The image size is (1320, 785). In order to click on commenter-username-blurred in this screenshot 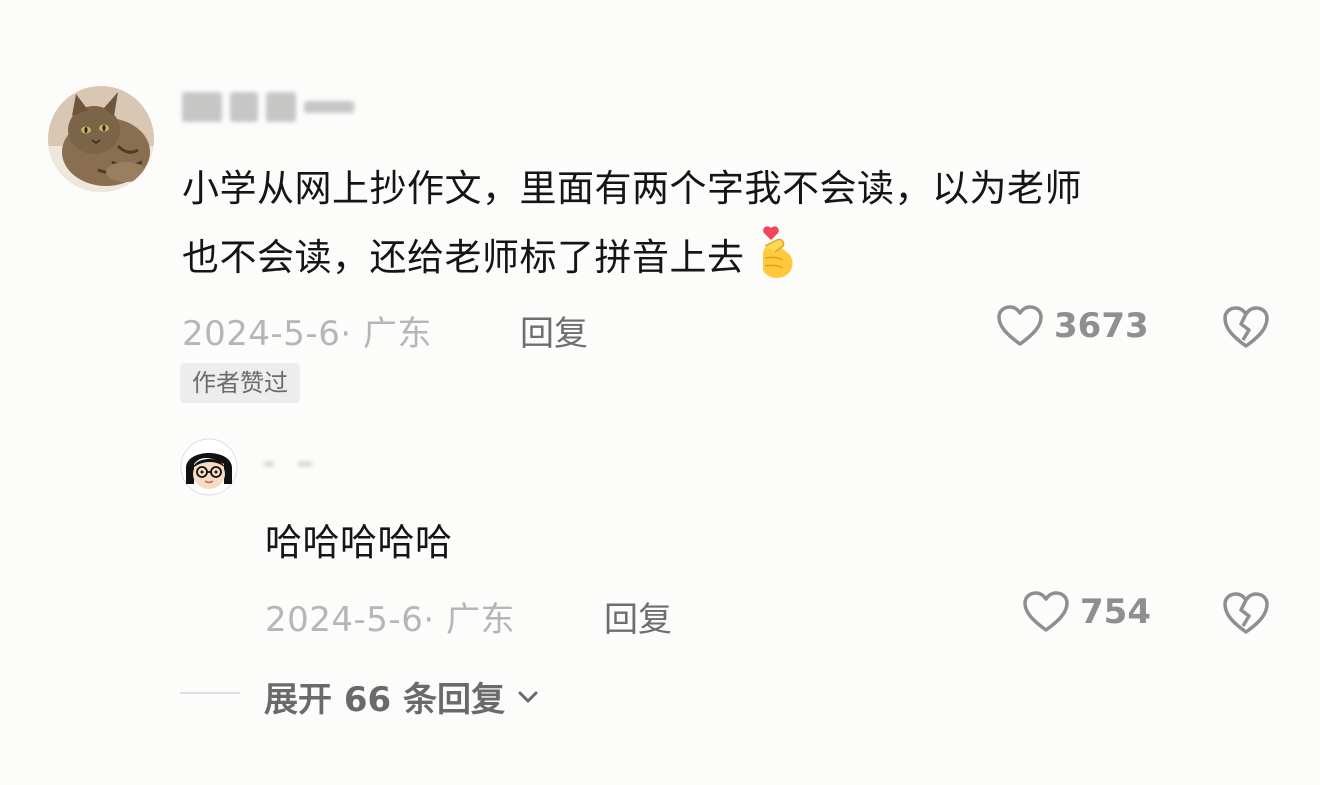, I will do `click(269, 107)`.